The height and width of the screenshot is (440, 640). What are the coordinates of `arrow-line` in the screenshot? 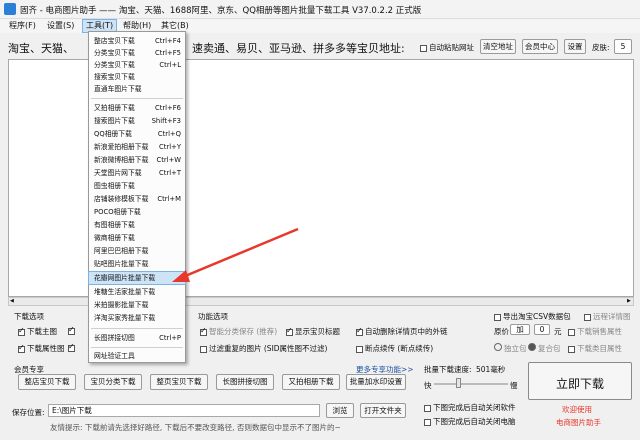 It's located at (238, 254).